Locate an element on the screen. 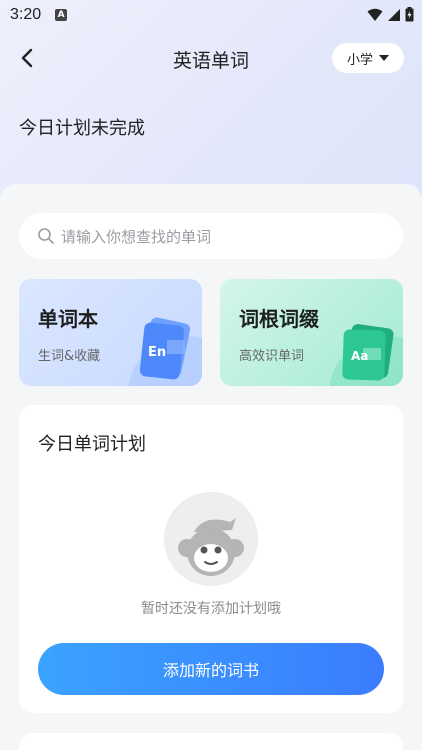 Image resolution: width=422 pixels, height=750 pixels. notification-icon: A is located at coordinates (61, 15).